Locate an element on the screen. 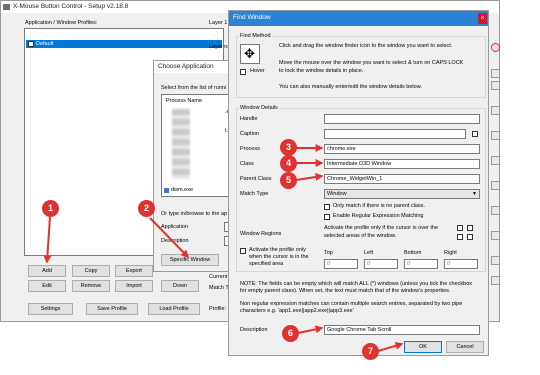  callout-5: 5 is located at coordinates (288, 180).